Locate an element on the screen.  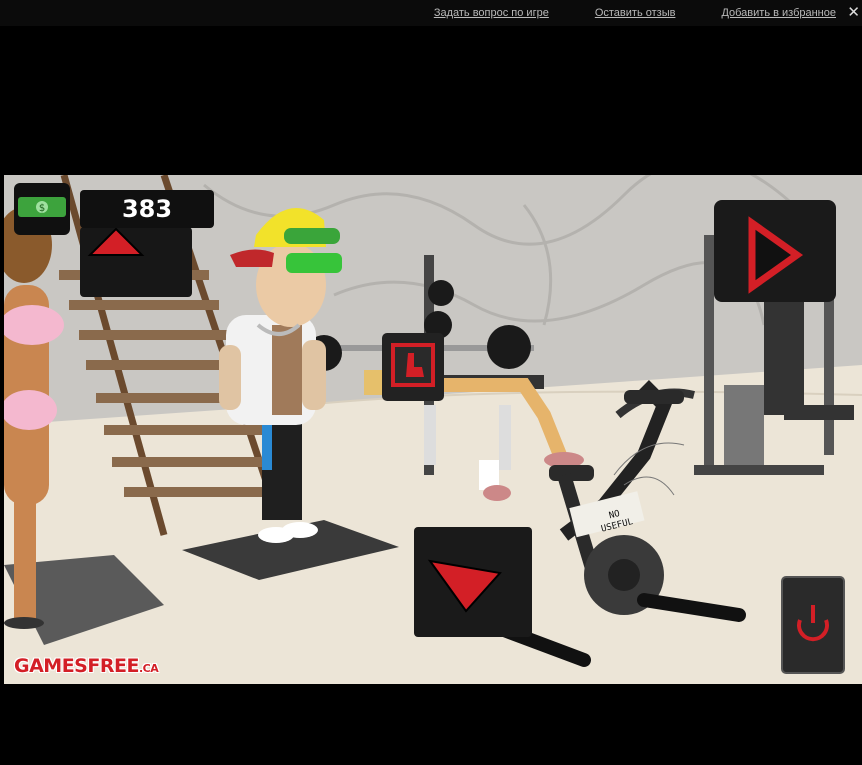
back-button is located at coordinates (473, 582).